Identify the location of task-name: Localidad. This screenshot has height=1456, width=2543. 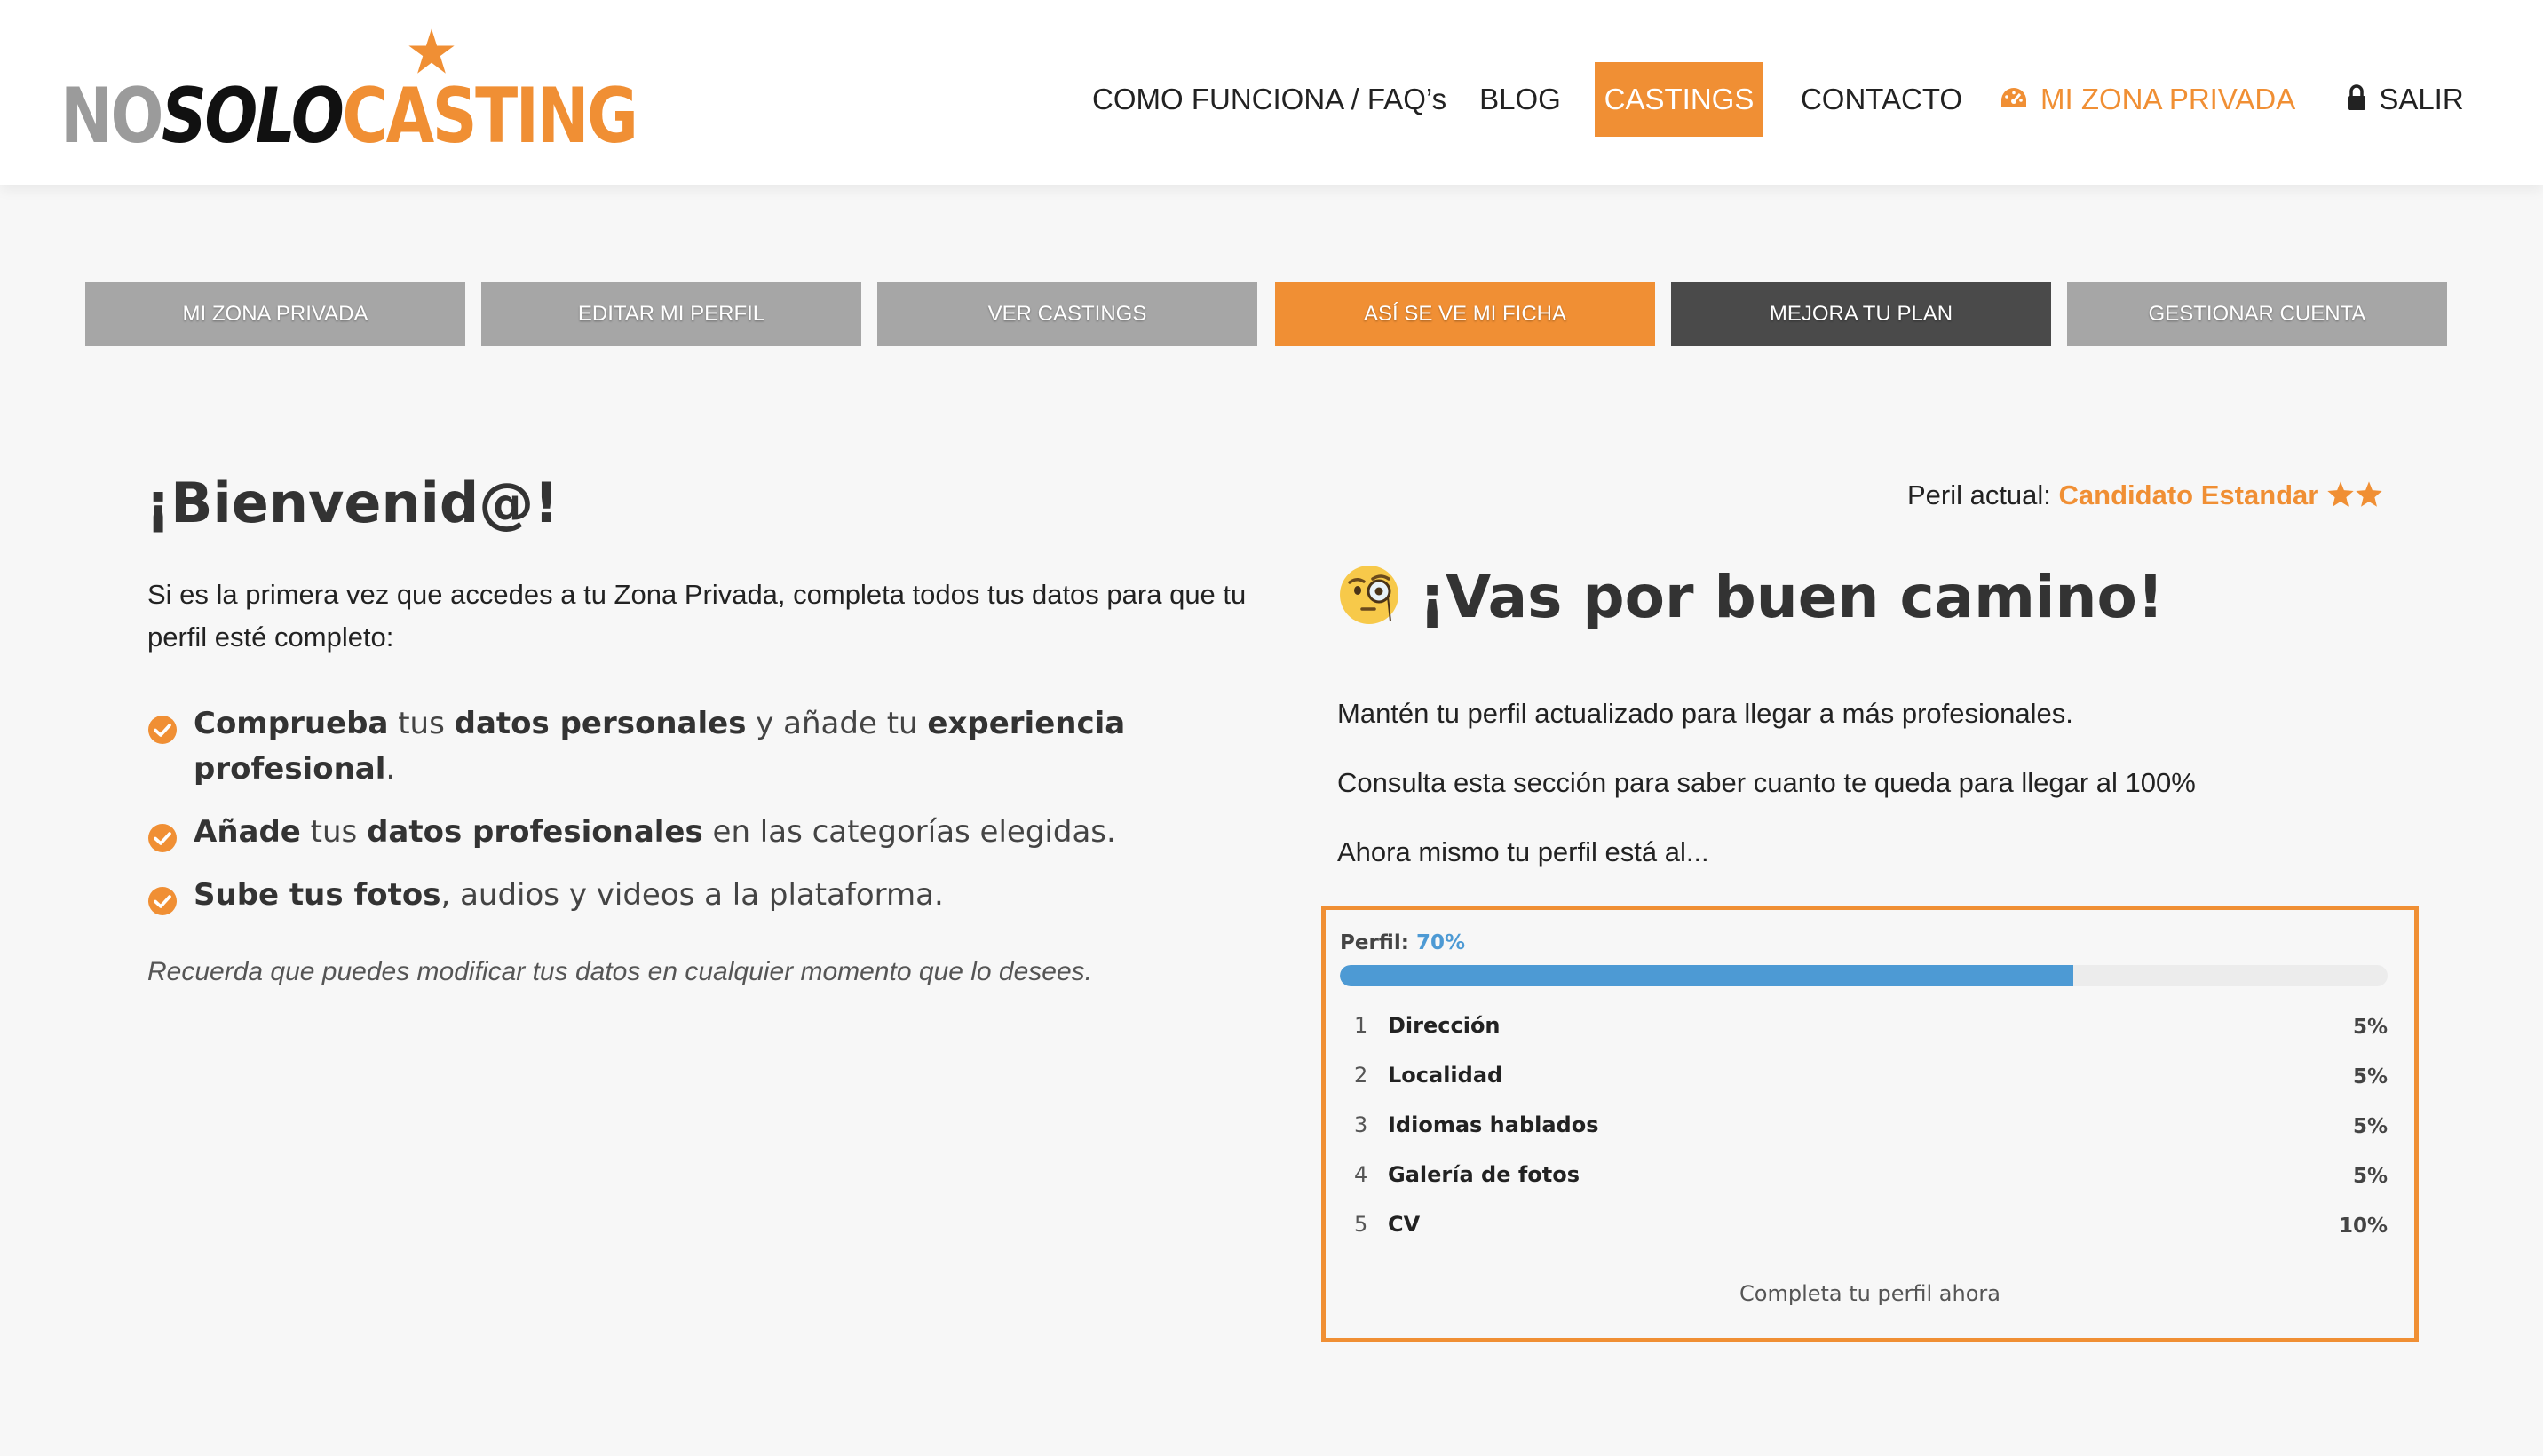
(1445, 1075).